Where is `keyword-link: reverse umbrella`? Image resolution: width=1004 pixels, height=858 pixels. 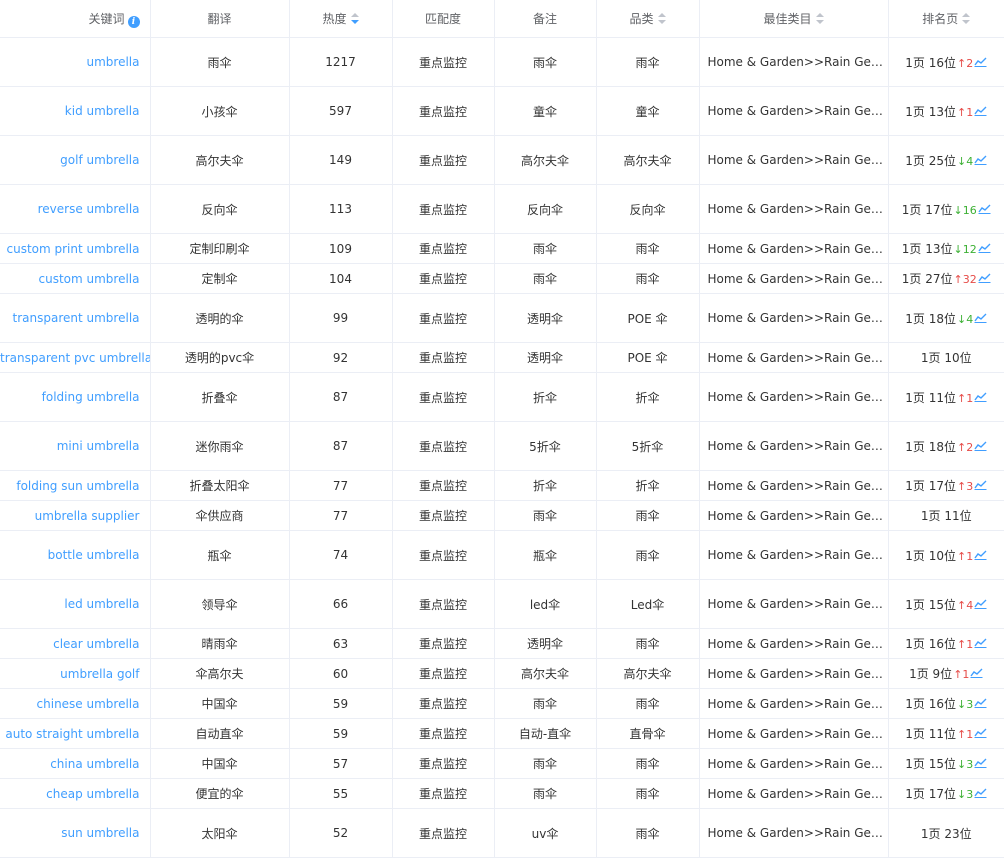
keyword-link: reverse umbrella is located at coordinates (75, 209).